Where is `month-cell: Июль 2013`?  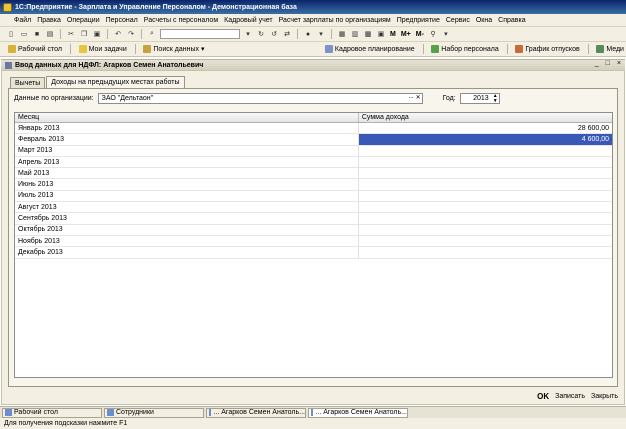 month-cell: Июль 2013 is located at coordinates (187, 196).